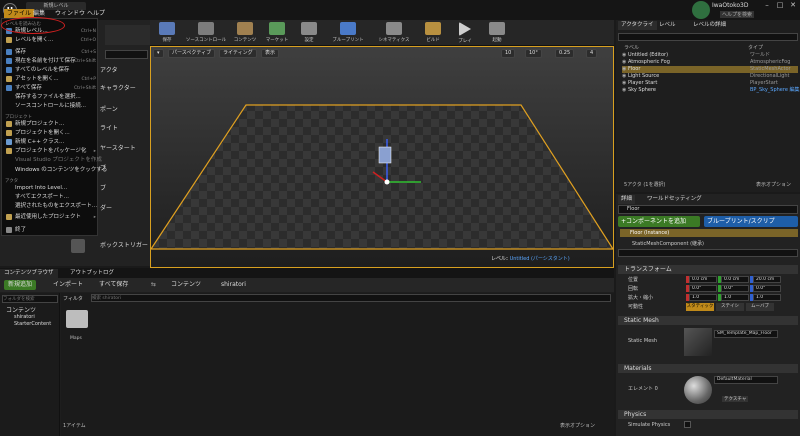 The image size is (800, 436). I want to click on tab-level-details: レベルの詳細, so click(709, 25).